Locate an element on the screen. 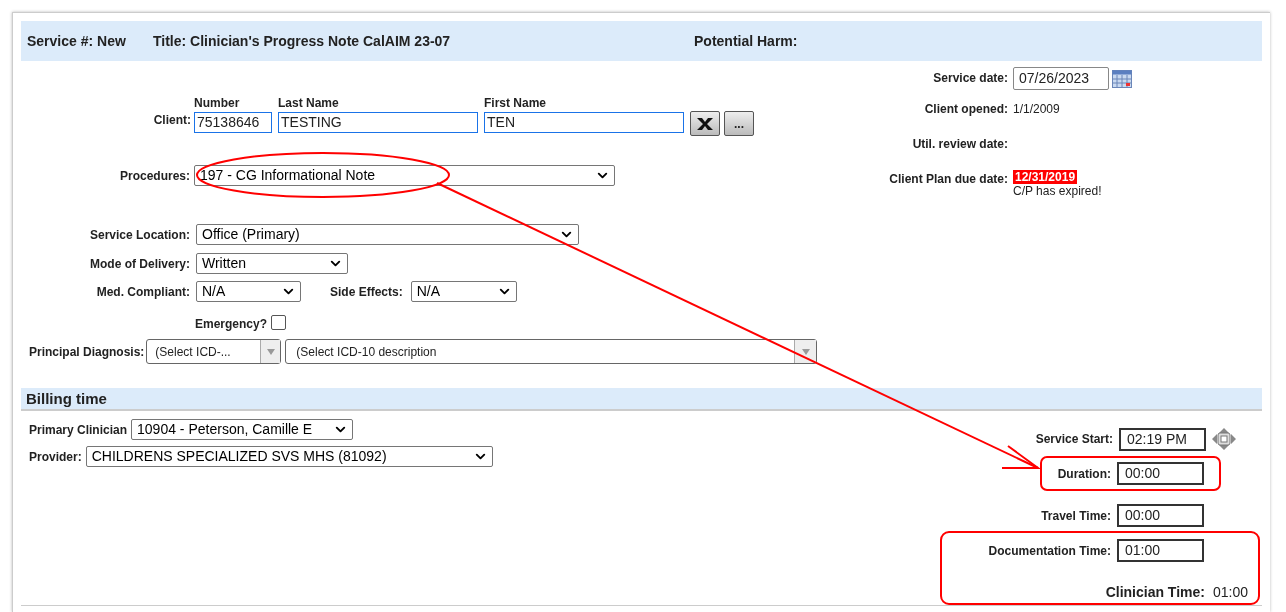  clear-button is located at coordinates (705, 123).